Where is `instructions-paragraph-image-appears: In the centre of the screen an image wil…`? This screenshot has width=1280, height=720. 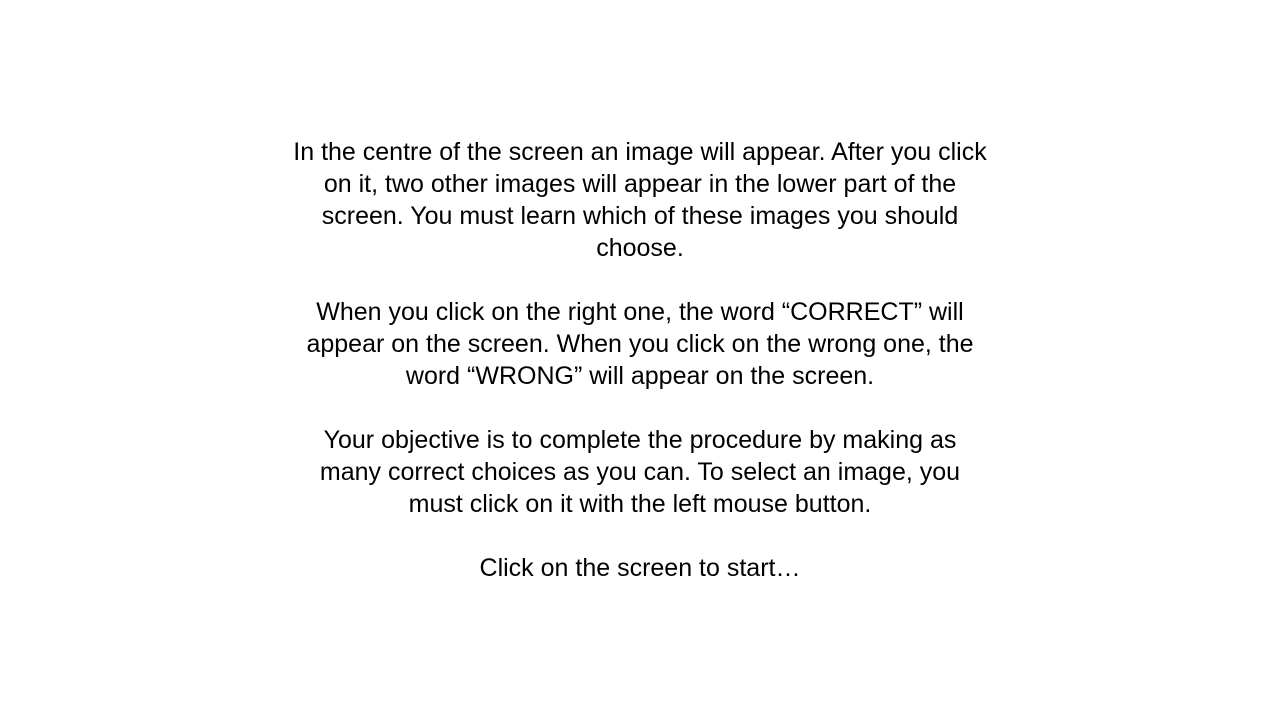
instructions-paragraph-image-appears: In the centre of the screen an image wil… is located at coordinates (640, 200).